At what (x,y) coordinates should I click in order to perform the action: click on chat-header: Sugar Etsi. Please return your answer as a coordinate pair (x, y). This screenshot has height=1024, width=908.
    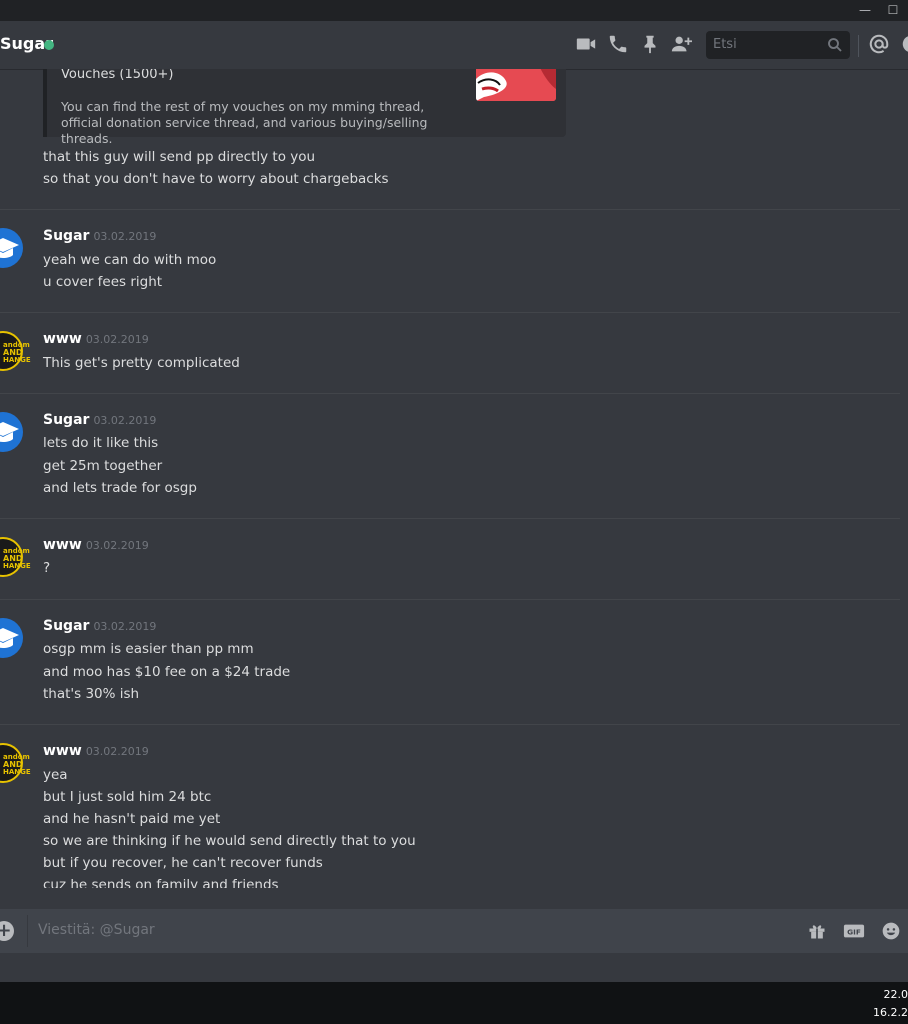
    Looking at the image, I should click on (454, 45).